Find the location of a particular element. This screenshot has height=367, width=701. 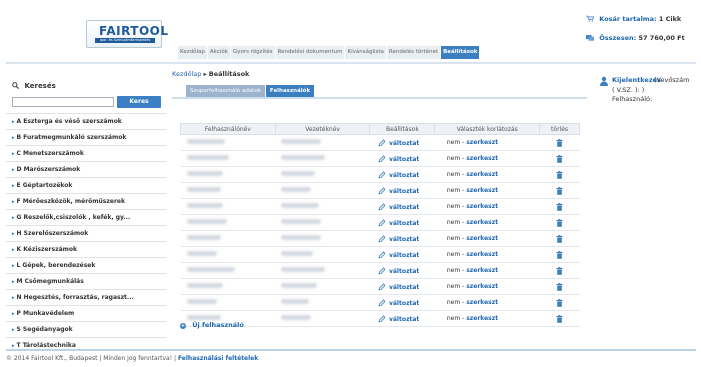

category-item: ▸ P Munkavédelem is located at coordinates (86, 313).